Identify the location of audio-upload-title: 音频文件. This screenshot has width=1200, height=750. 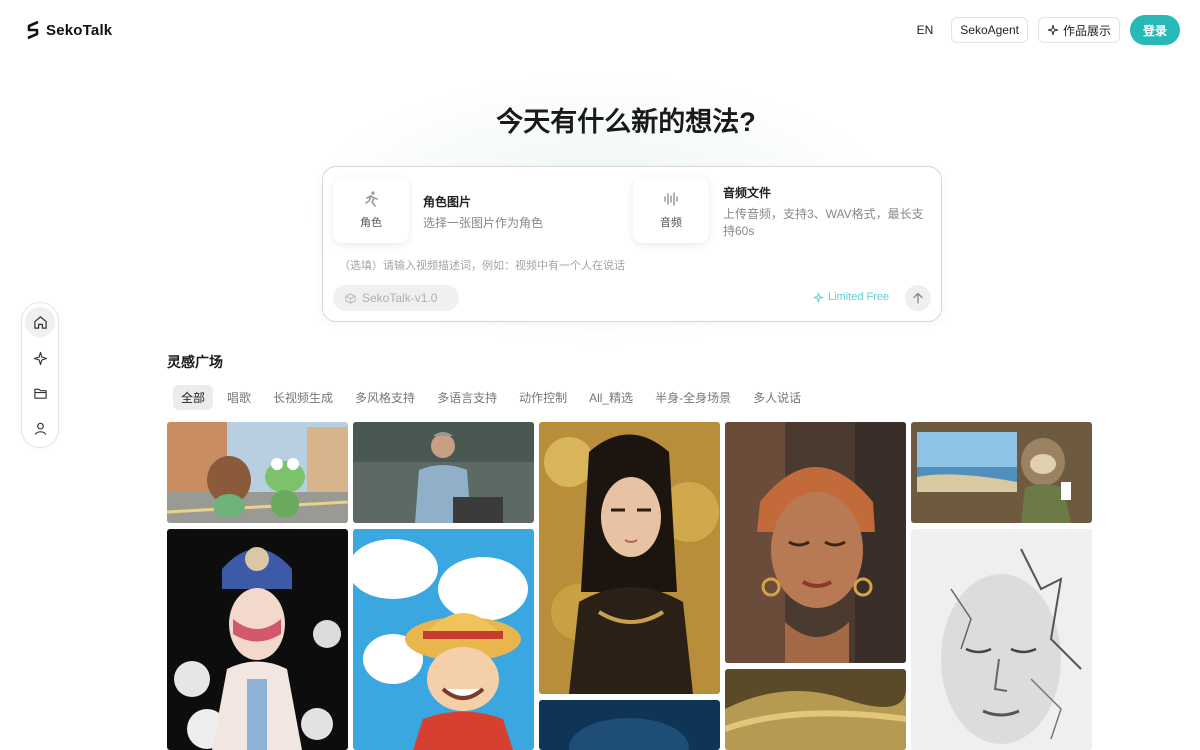
(747, 193).